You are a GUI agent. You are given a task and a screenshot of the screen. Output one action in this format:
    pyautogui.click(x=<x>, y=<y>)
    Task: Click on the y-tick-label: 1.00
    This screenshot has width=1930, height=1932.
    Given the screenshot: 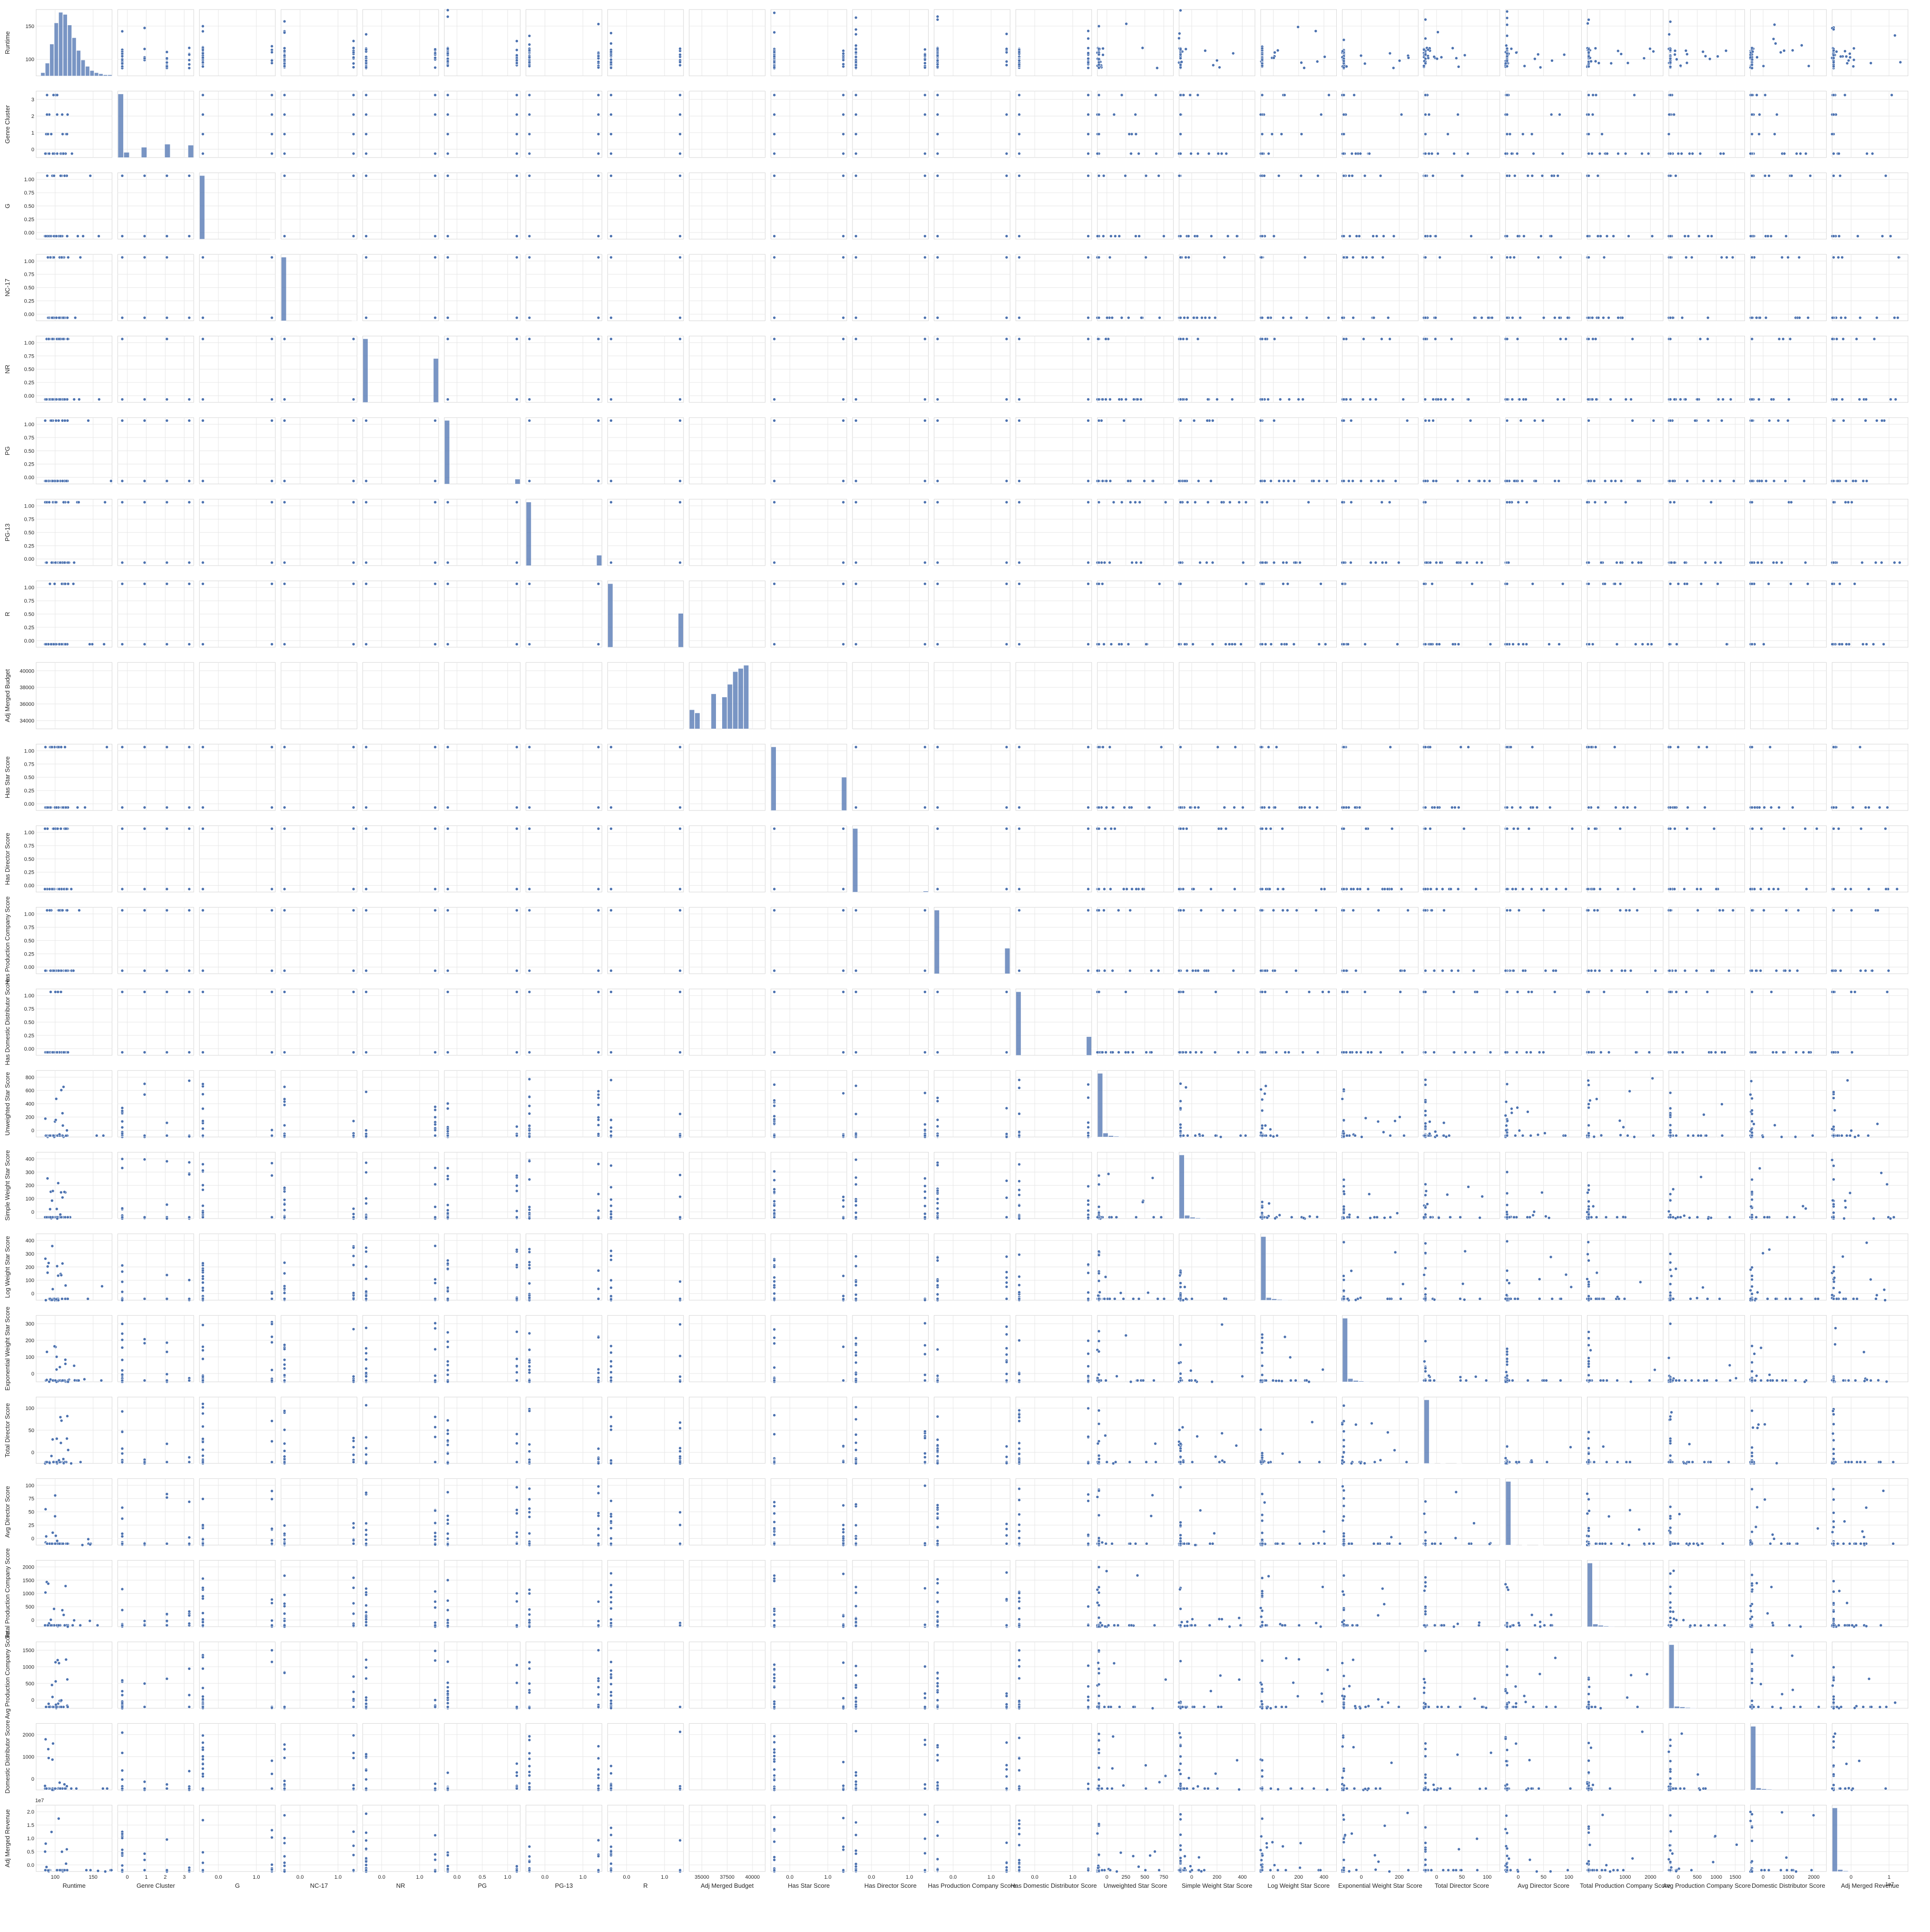 What is the action you would take?
    pyautogui.click(x=29, y=180)
    